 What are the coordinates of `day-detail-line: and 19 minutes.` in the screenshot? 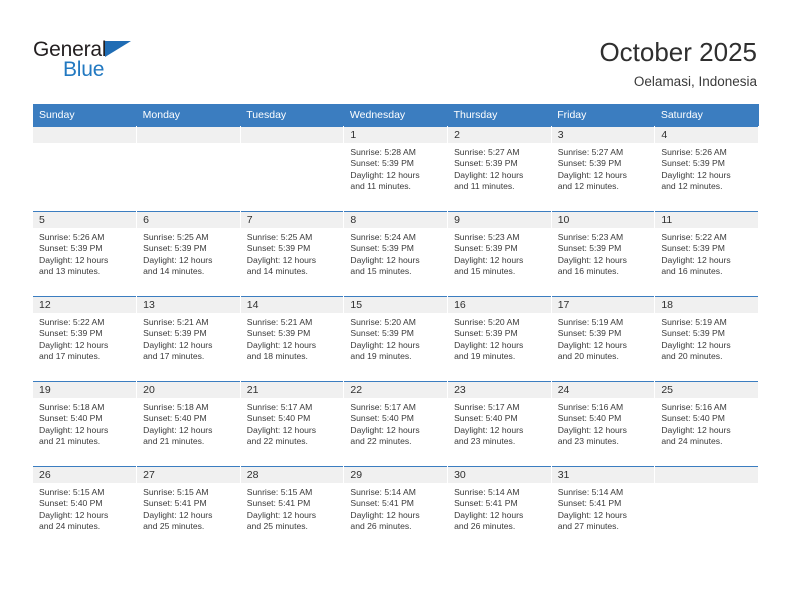 It's located at (381, 356).